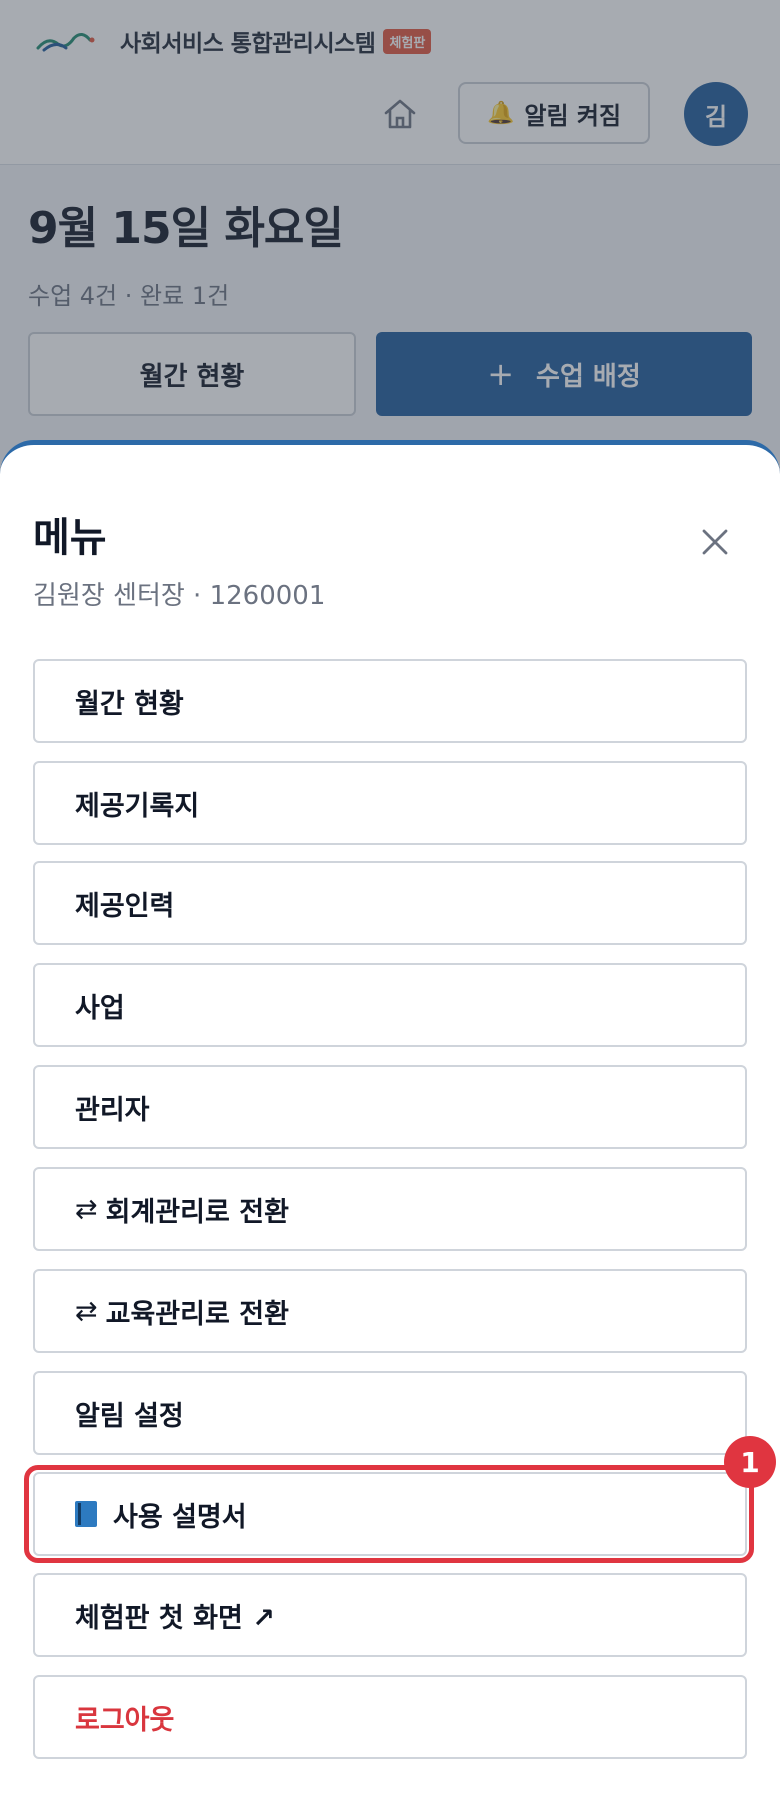  I want to click on menu-item-label: 제공기록지, so click(137, 806).